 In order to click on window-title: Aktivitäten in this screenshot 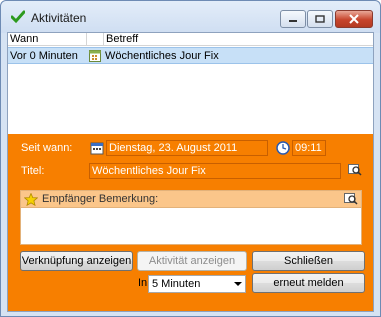, I will do `click(59, 18)`.